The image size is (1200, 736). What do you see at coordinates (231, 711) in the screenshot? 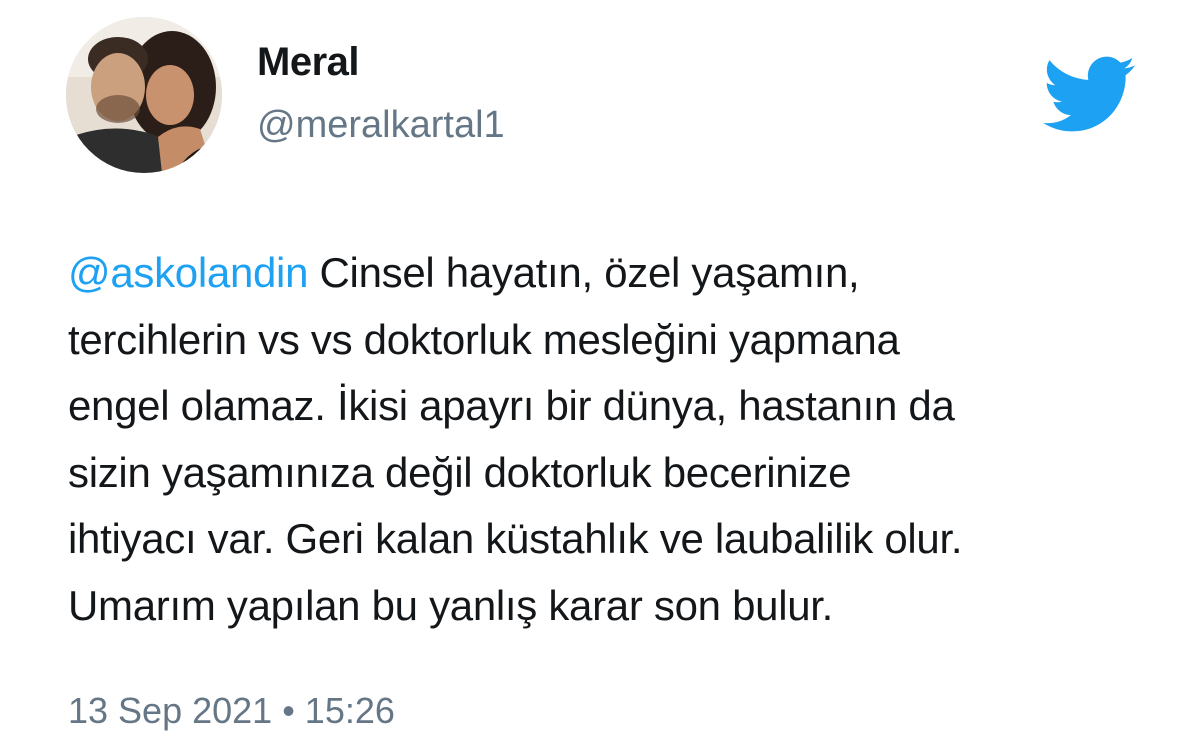
I see `tweet-timestamp: 13 Sep 2021 • 15:26` at bounding box center [231, 711].